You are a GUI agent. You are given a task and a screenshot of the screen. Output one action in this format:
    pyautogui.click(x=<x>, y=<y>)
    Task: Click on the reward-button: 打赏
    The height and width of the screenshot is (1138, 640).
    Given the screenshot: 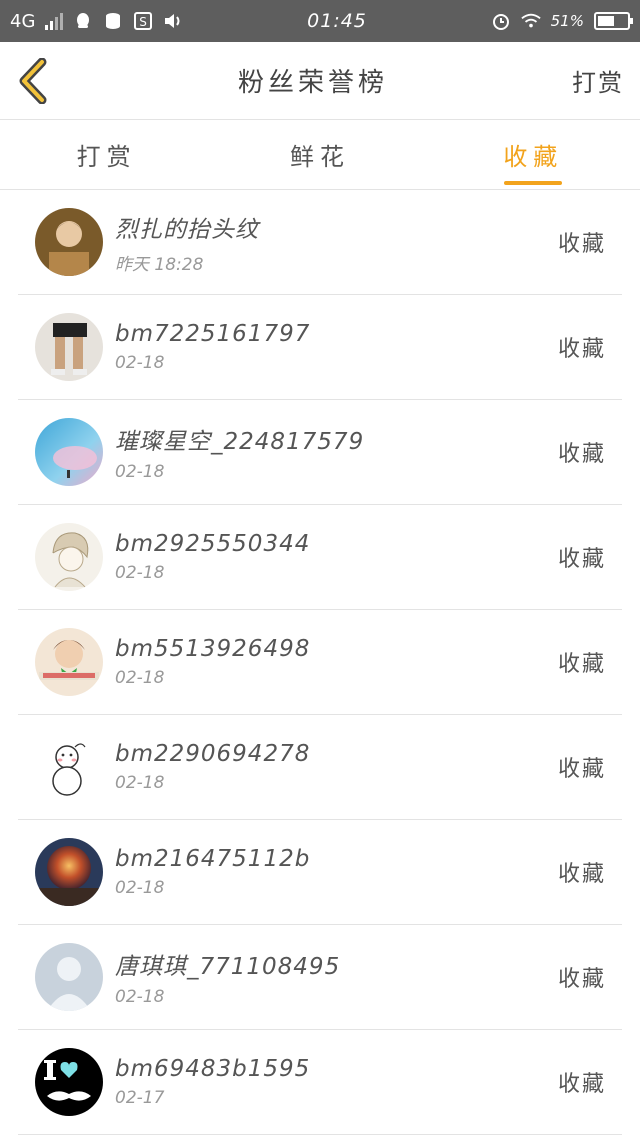 What is the action you would take?
    pyautogui.click(x=598, y=80)
    